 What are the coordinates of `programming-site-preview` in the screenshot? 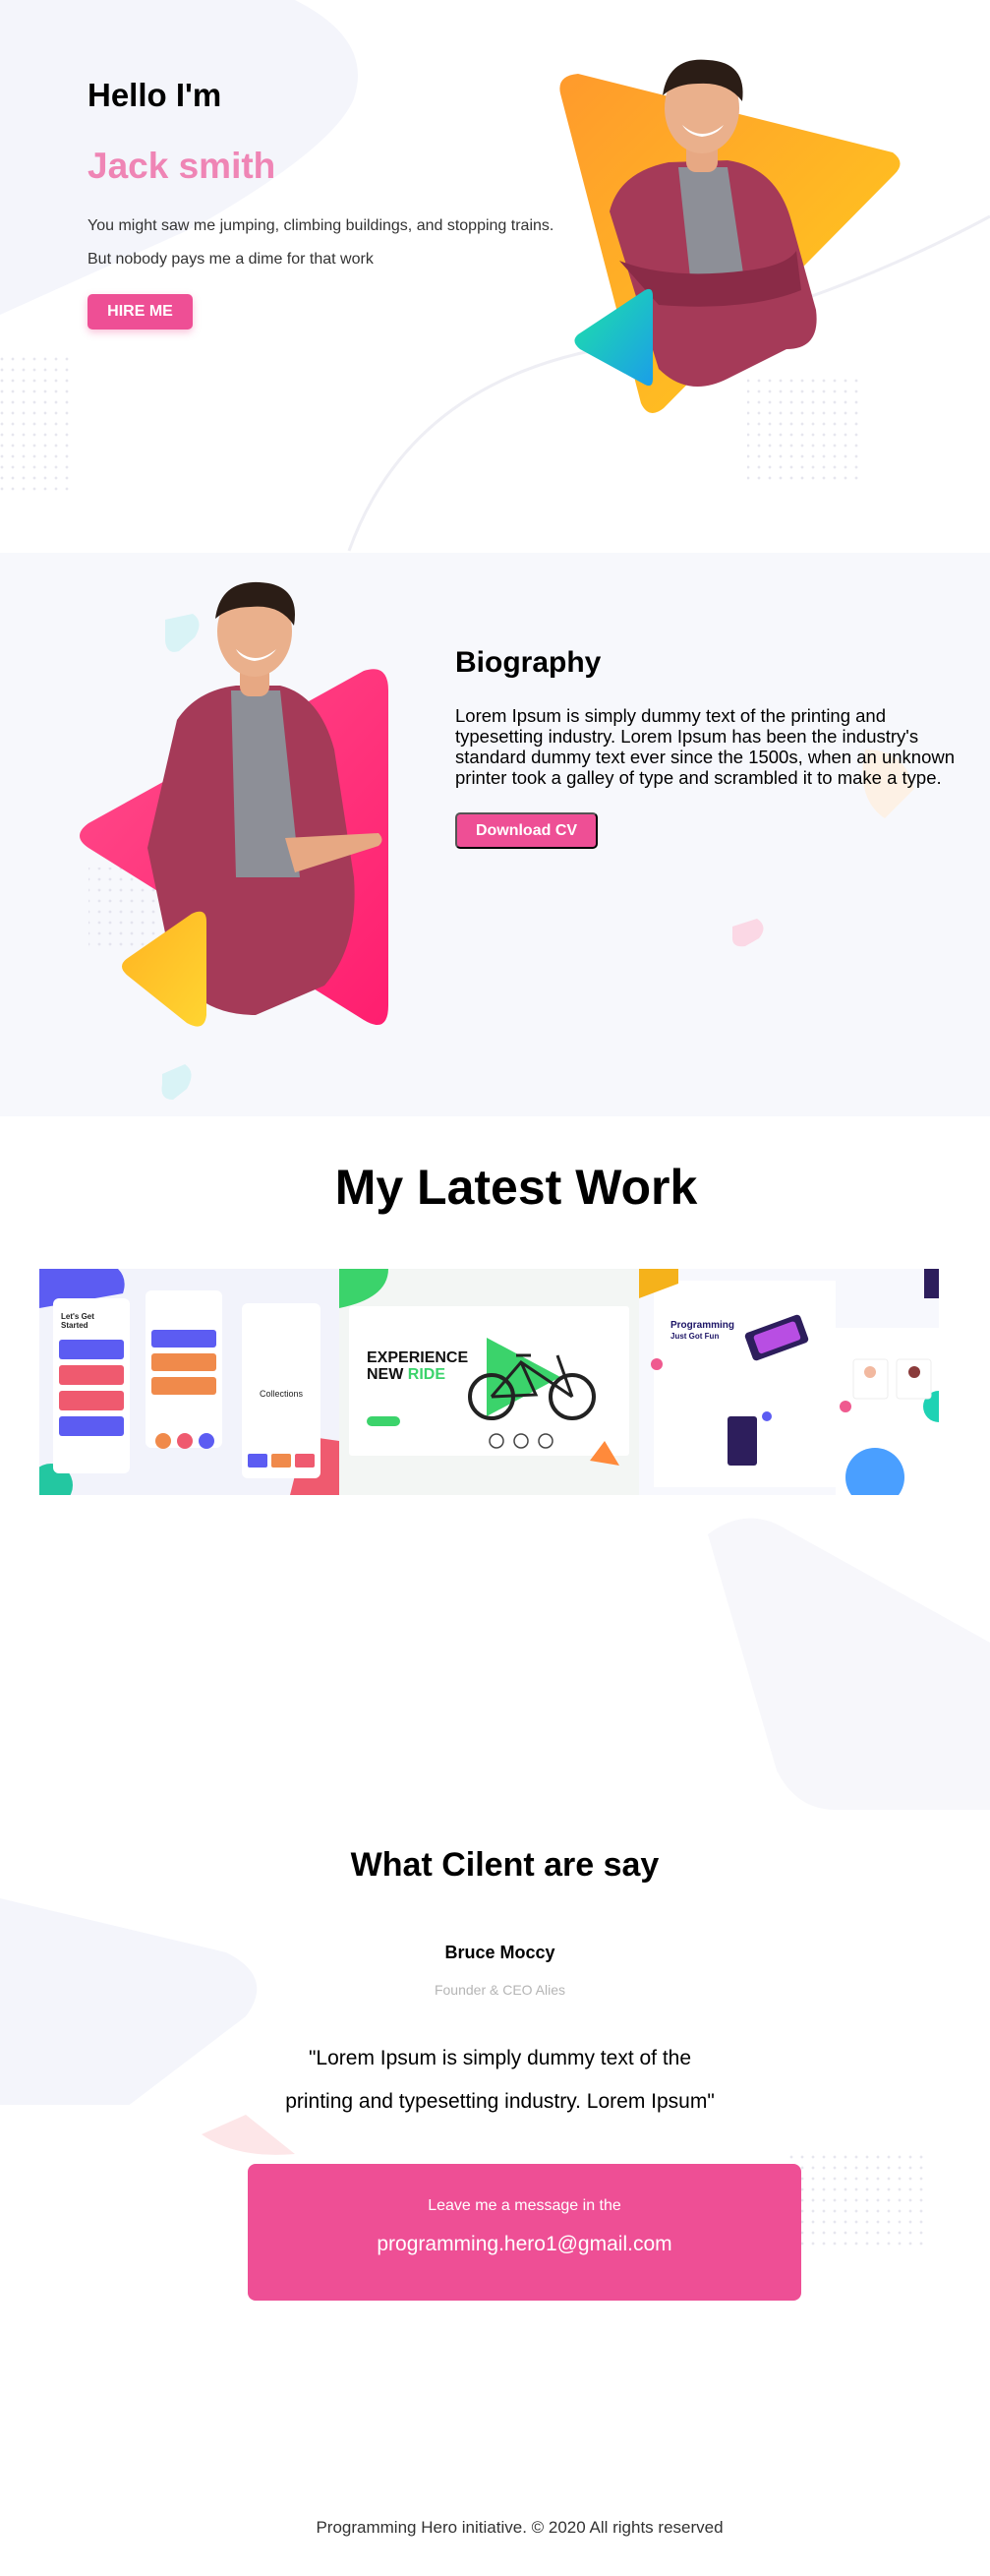 It's located at (789, 1382).